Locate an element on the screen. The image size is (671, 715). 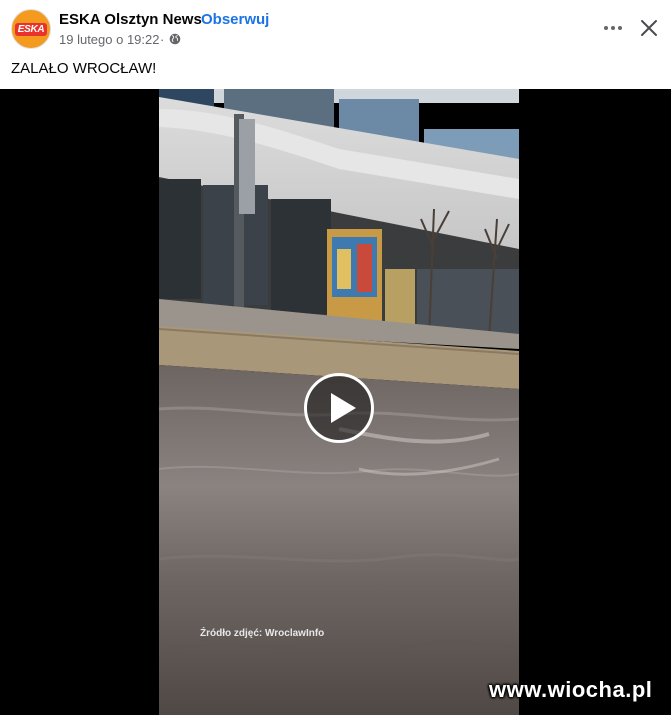
eska-logo: ESKA is located at coordinates (31, 29).